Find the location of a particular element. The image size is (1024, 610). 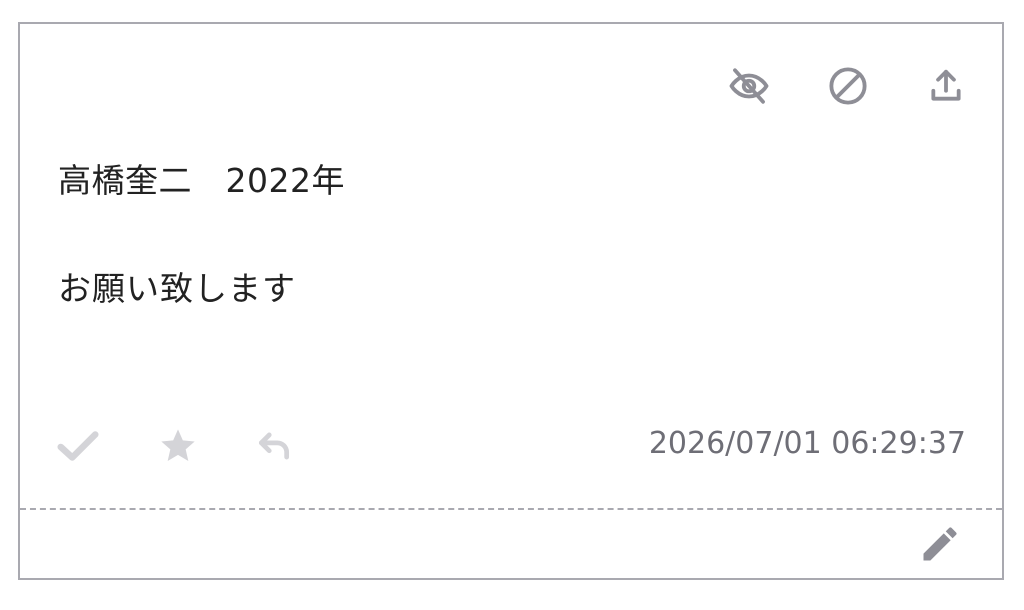

check-button is located at coordinates (78, 446).